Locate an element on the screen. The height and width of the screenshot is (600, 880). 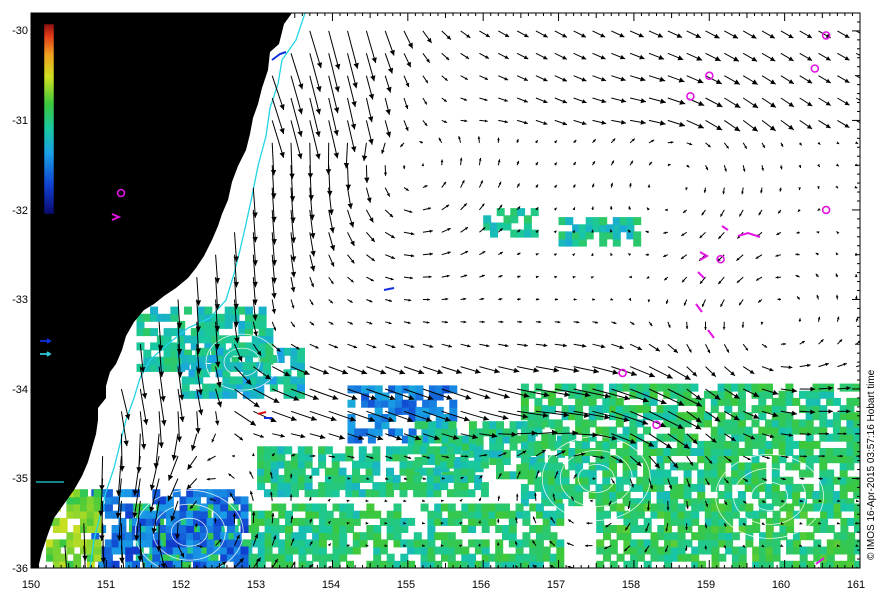
x-tick-label: 154 is located at coordinates (331, 585).